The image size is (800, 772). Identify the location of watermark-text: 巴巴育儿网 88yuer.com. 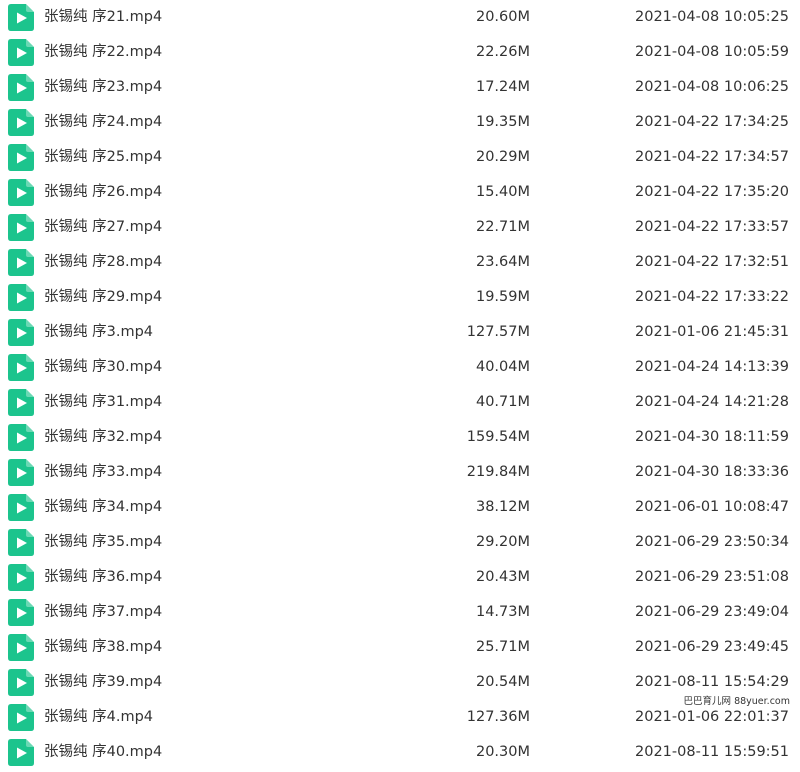
(736, 701).